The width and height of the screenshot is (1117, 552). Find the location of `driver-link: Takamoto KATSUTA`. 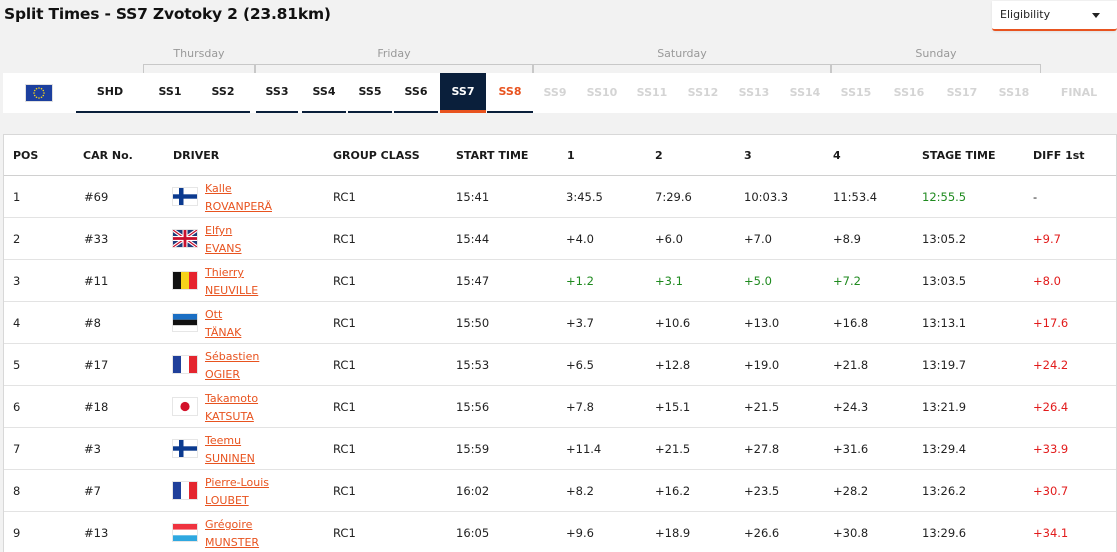

driver-link: Takamoto KATSUTA is located at coordinates (231, 407).